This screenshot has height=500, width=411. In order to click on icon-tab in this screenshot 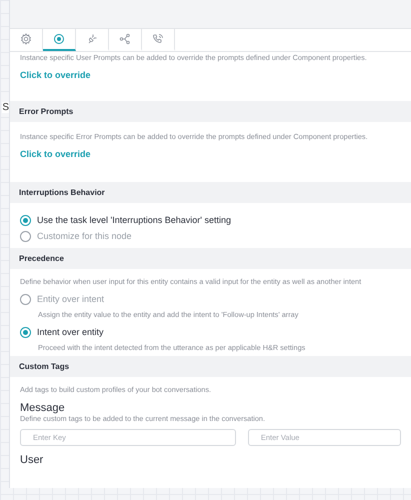, I will do `click(59, 40)`.